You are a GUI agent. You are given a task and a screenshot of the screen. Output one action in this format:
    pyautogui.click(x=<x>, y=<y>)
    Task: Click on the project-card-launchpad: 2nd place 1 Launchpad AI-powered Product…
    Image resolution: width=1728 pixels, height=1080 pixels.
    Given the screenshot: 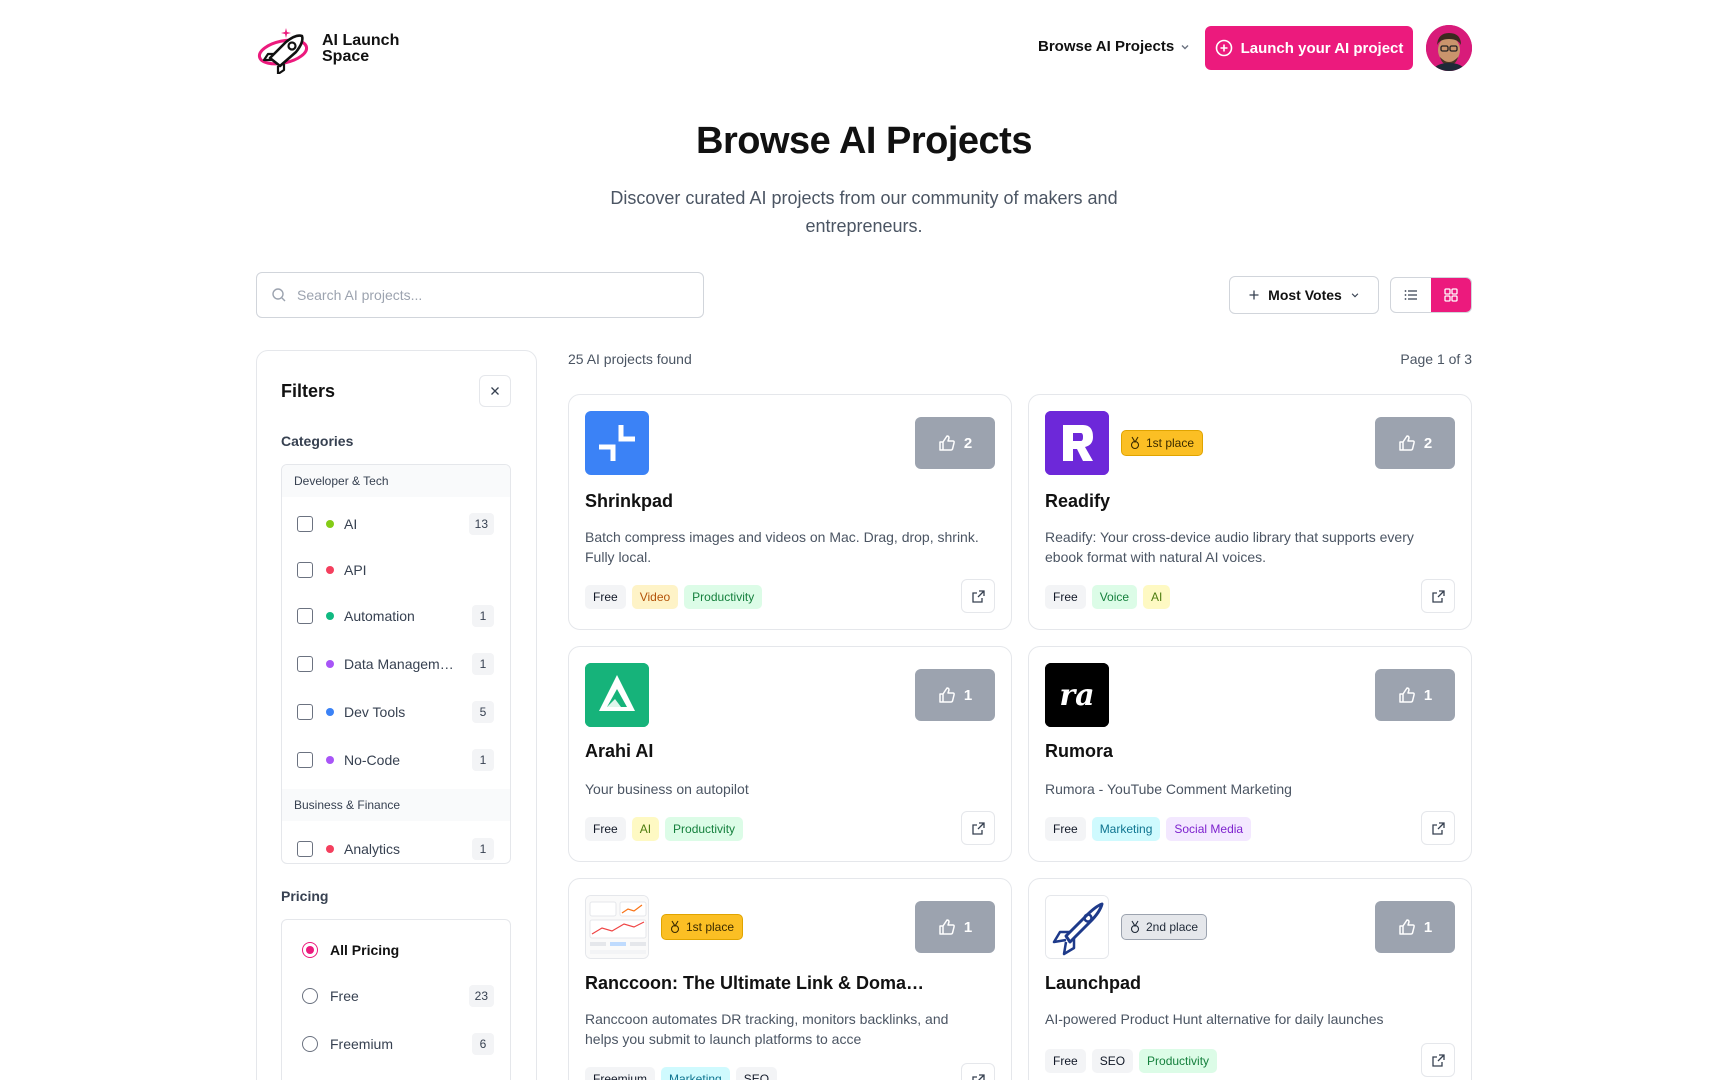 What is the action you would take?
    pyautogui.click(x=1250, y=979)
    